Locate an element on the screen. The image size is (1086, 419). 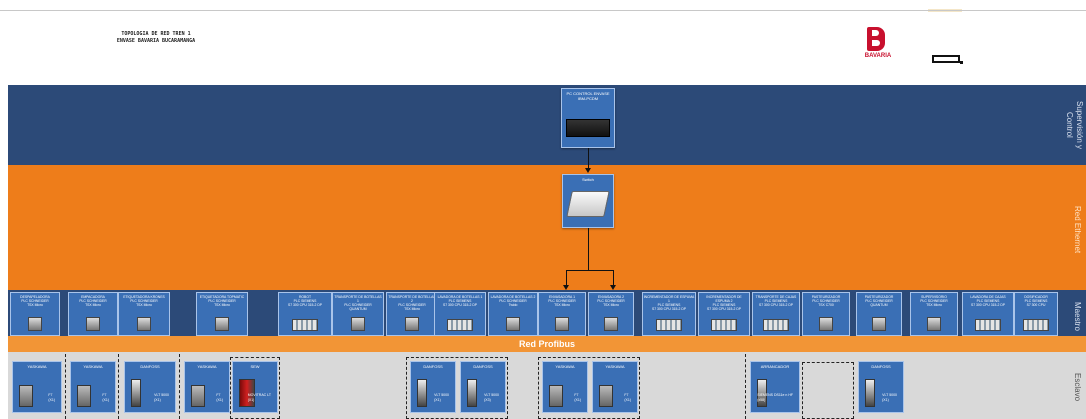
master-model: S7 300 CPU is located at coordinates (1036, 305).